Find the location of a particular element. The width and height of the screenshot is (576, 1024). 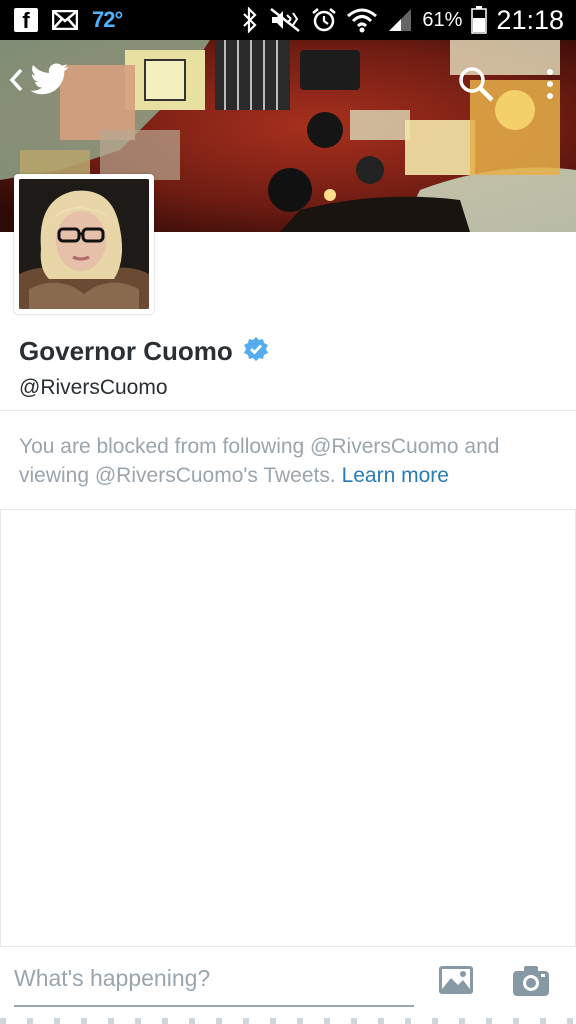

profile-handle: @RiversCuomo is located at coordinates (93, 387).